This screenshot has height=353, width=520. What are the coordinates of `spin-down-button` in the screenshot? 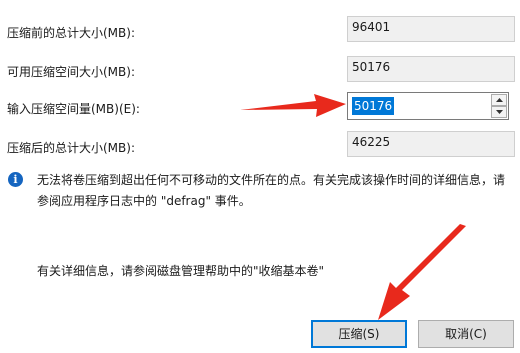 It's located at (499, 112).